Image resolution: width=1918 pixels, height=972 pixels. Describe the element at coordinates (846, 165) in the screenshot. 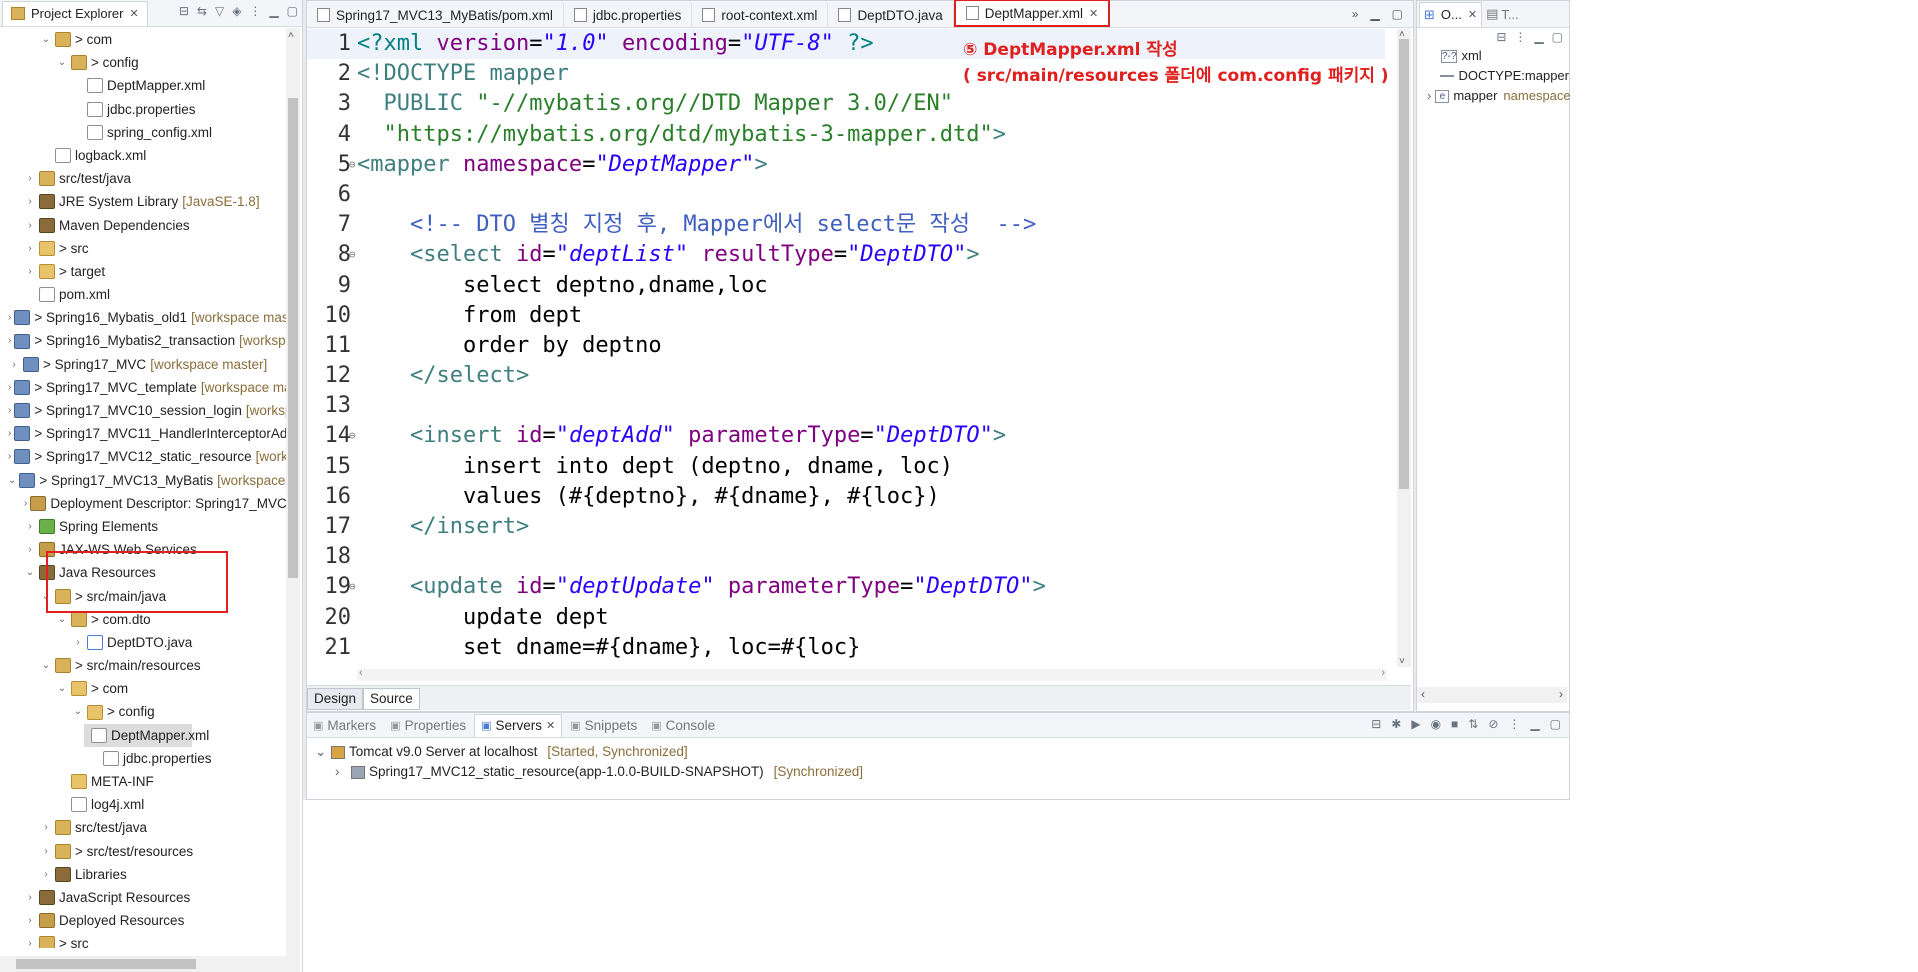

I see `code-line: 5 ⊖ <mapper namespace="DeptMapper">` at that location.